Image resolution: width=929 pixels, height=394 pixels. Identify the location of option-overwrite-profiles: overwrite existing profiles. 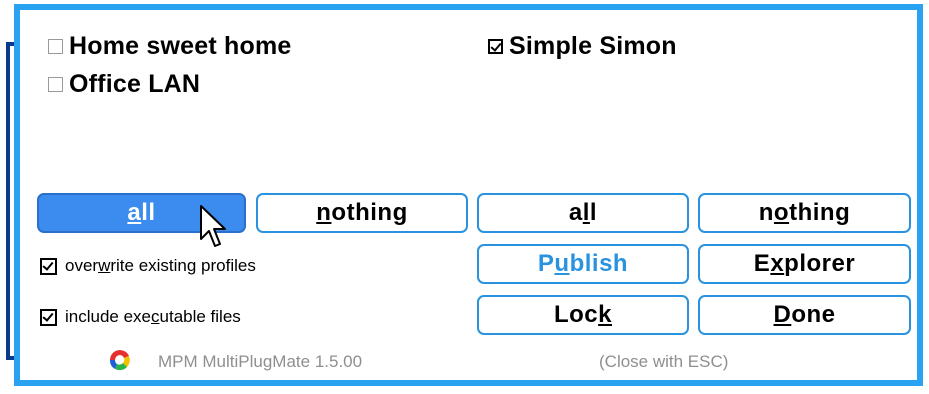
(148, 266).